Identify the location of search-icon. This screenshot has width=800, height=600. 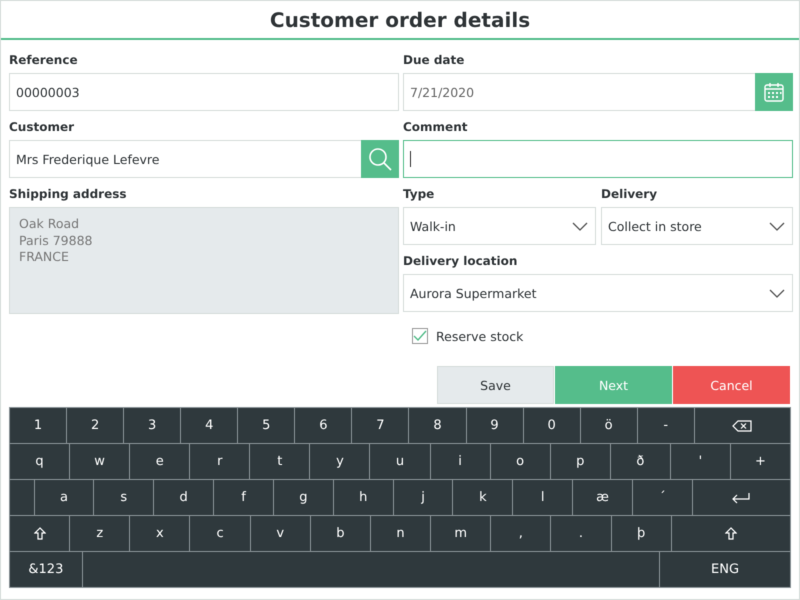
(380, 159).